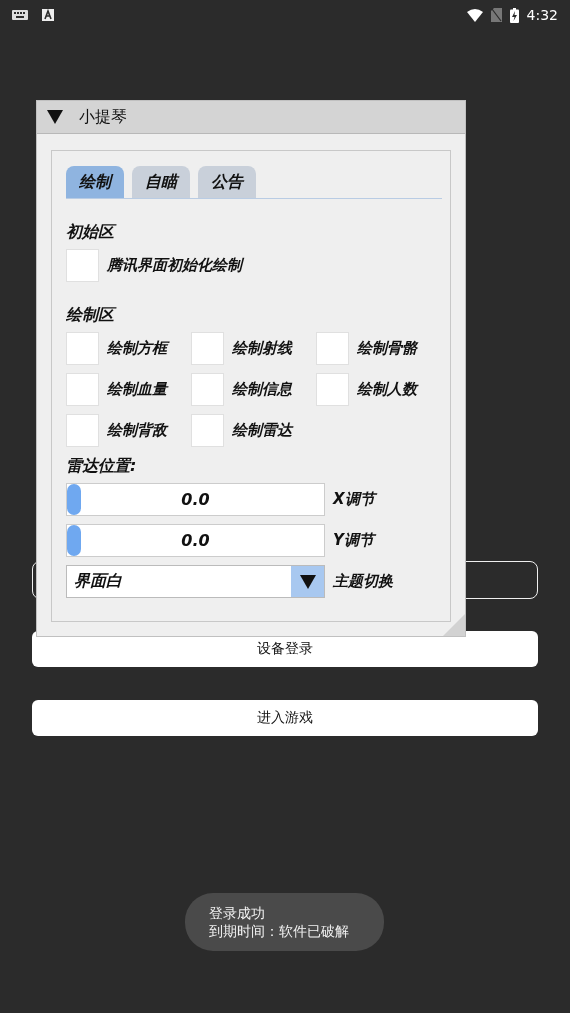  Describe the element at coordinates (55, 117) in the screenshot. I see `collapse-toggle-icon` at that location.